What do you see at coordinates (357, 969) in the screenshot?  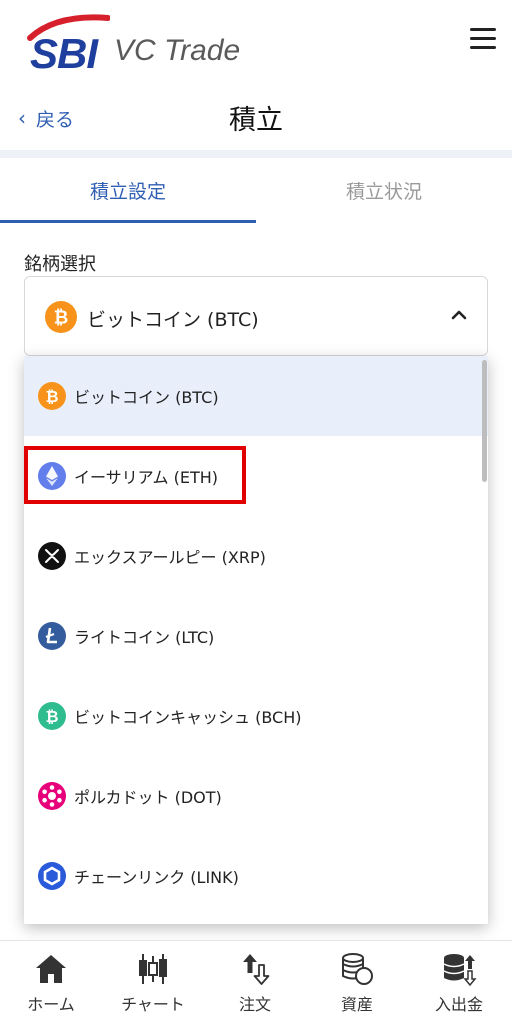 I see `assets-icon` at bounding box center [357, 969].